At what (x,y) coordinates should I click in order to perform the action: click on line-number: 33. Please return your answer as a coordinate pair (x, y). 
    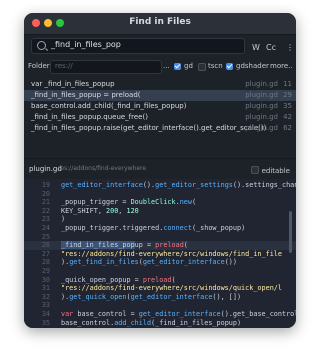
    Looking at the image, I should click on (45, 305).